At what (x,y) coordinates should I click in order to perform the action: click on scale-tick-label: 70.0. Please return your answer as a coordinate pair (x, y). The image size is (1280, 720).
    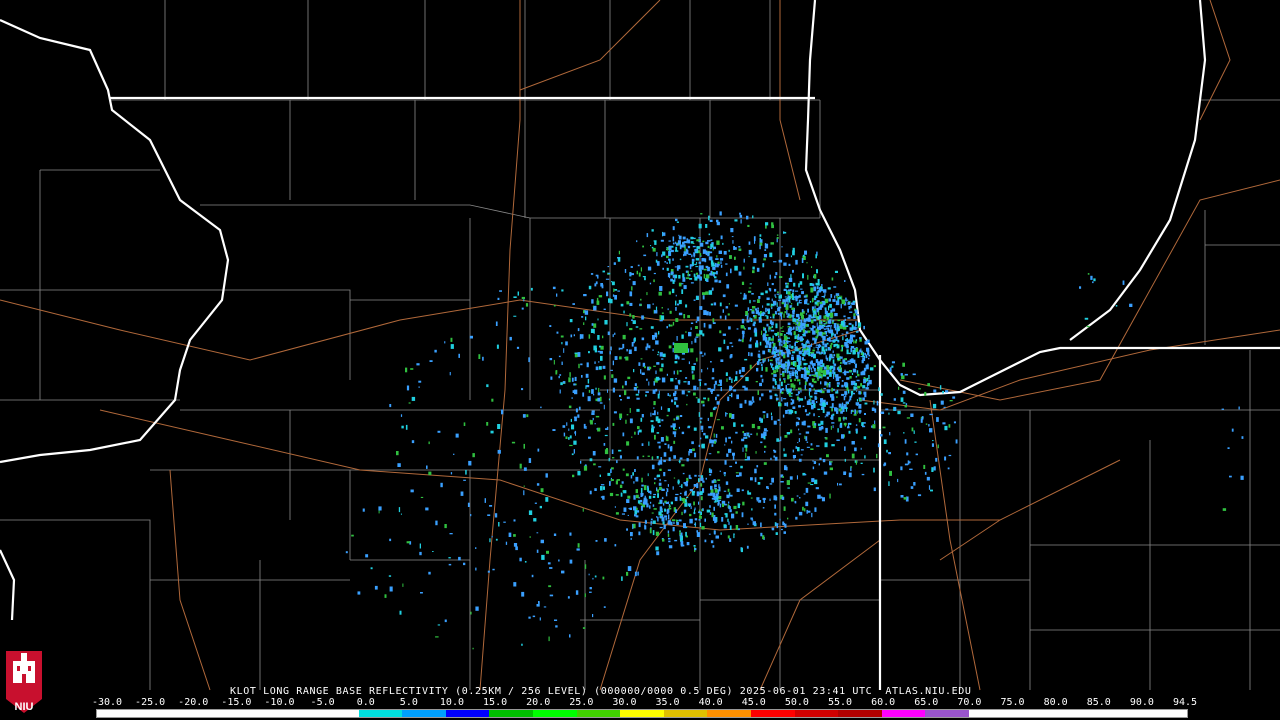
    Looking at the image, I should click on (969, 702).